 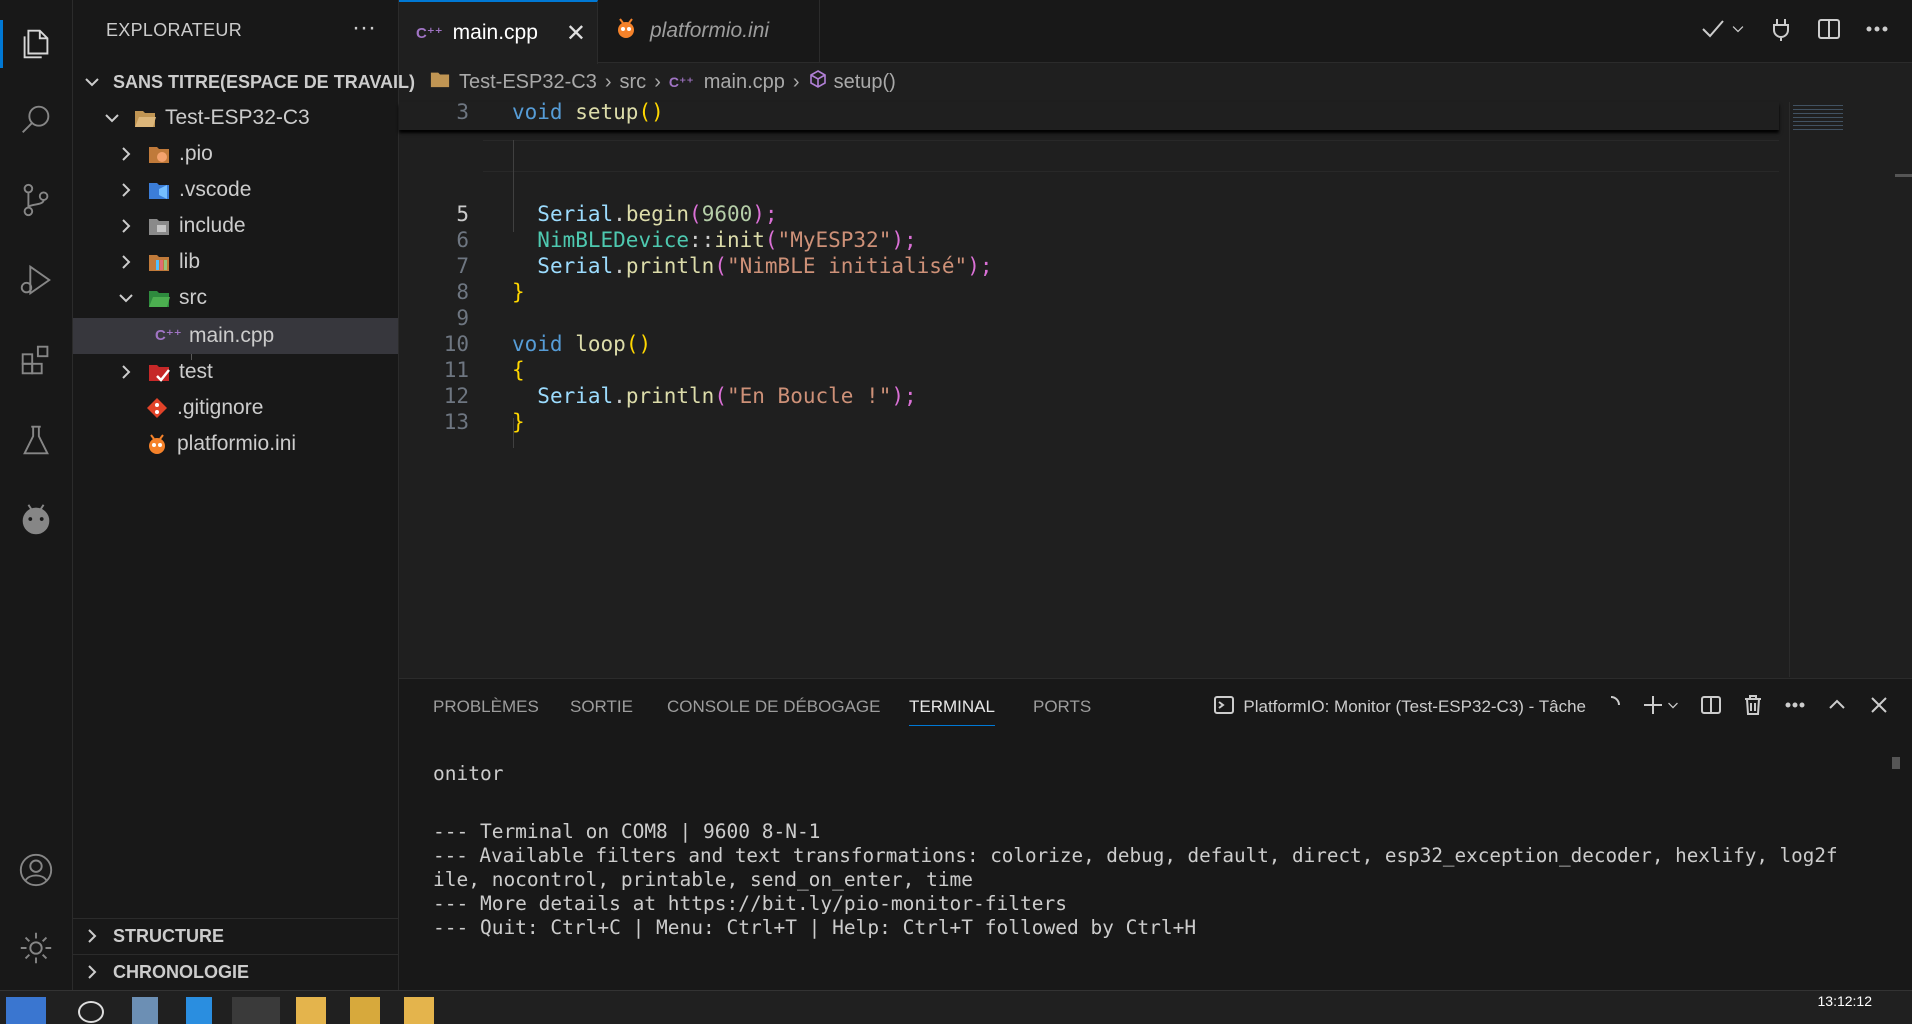 I want to click on vscode-taskbar-icon, so click(x=199, y=1010).